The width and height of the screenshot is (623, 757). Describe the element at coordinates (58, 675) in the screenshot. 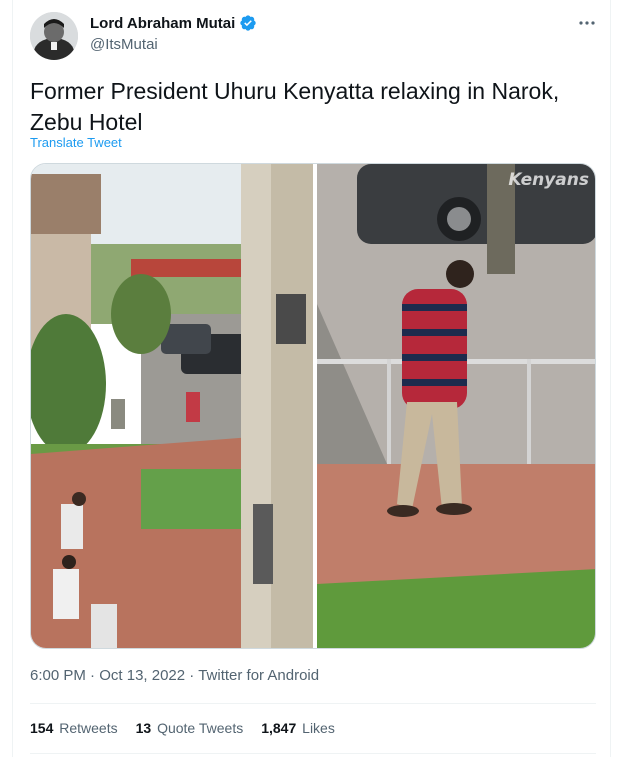

I see `tweet-time: 6:00 PM` at that location.